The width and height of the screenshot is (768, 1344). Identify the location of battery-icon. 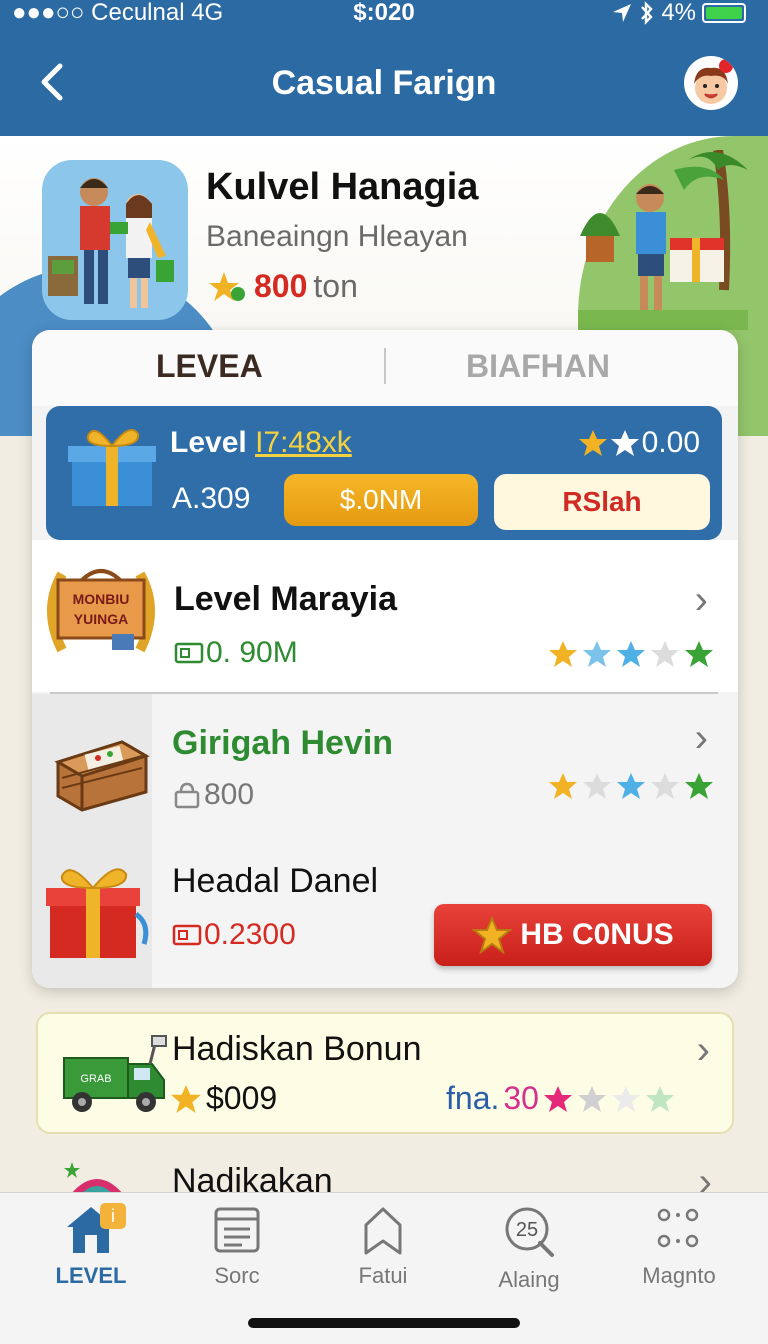
(724, 13).